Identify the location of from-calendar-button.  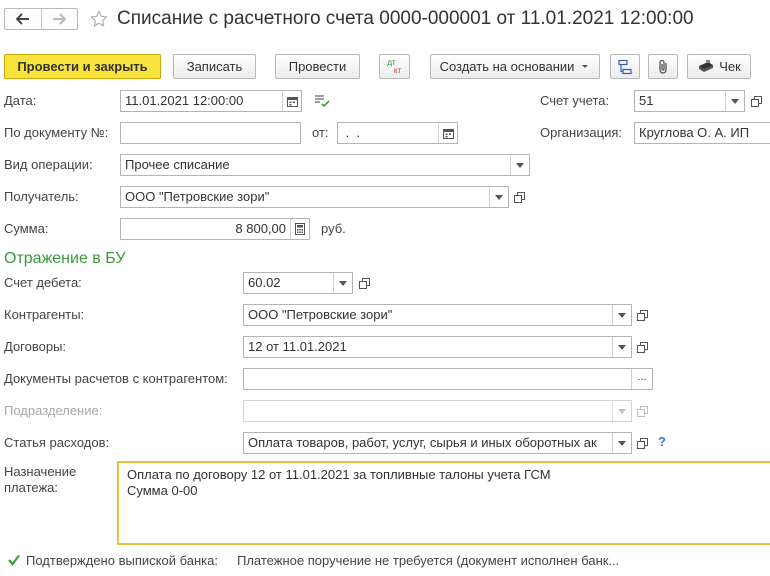
(447, 133).